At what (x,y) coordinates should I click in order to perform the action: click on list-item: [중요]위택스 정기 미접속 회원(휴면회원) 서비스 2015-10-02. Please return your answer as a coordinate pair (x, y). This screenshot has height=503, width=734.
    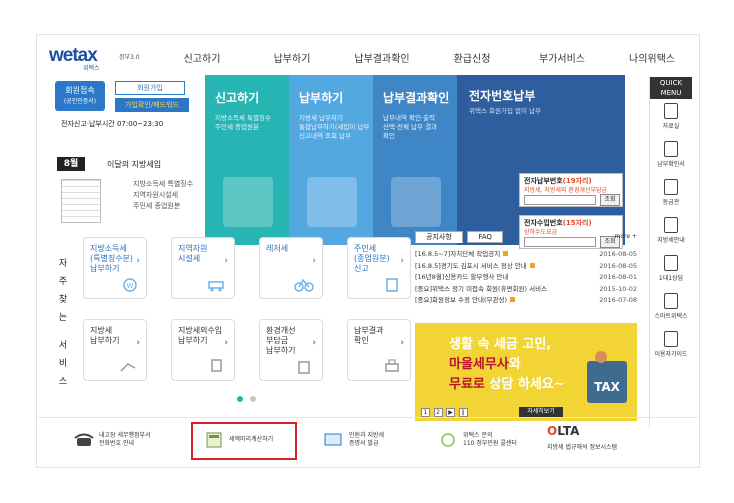
    Looking at the image, I should click on (526, 290).